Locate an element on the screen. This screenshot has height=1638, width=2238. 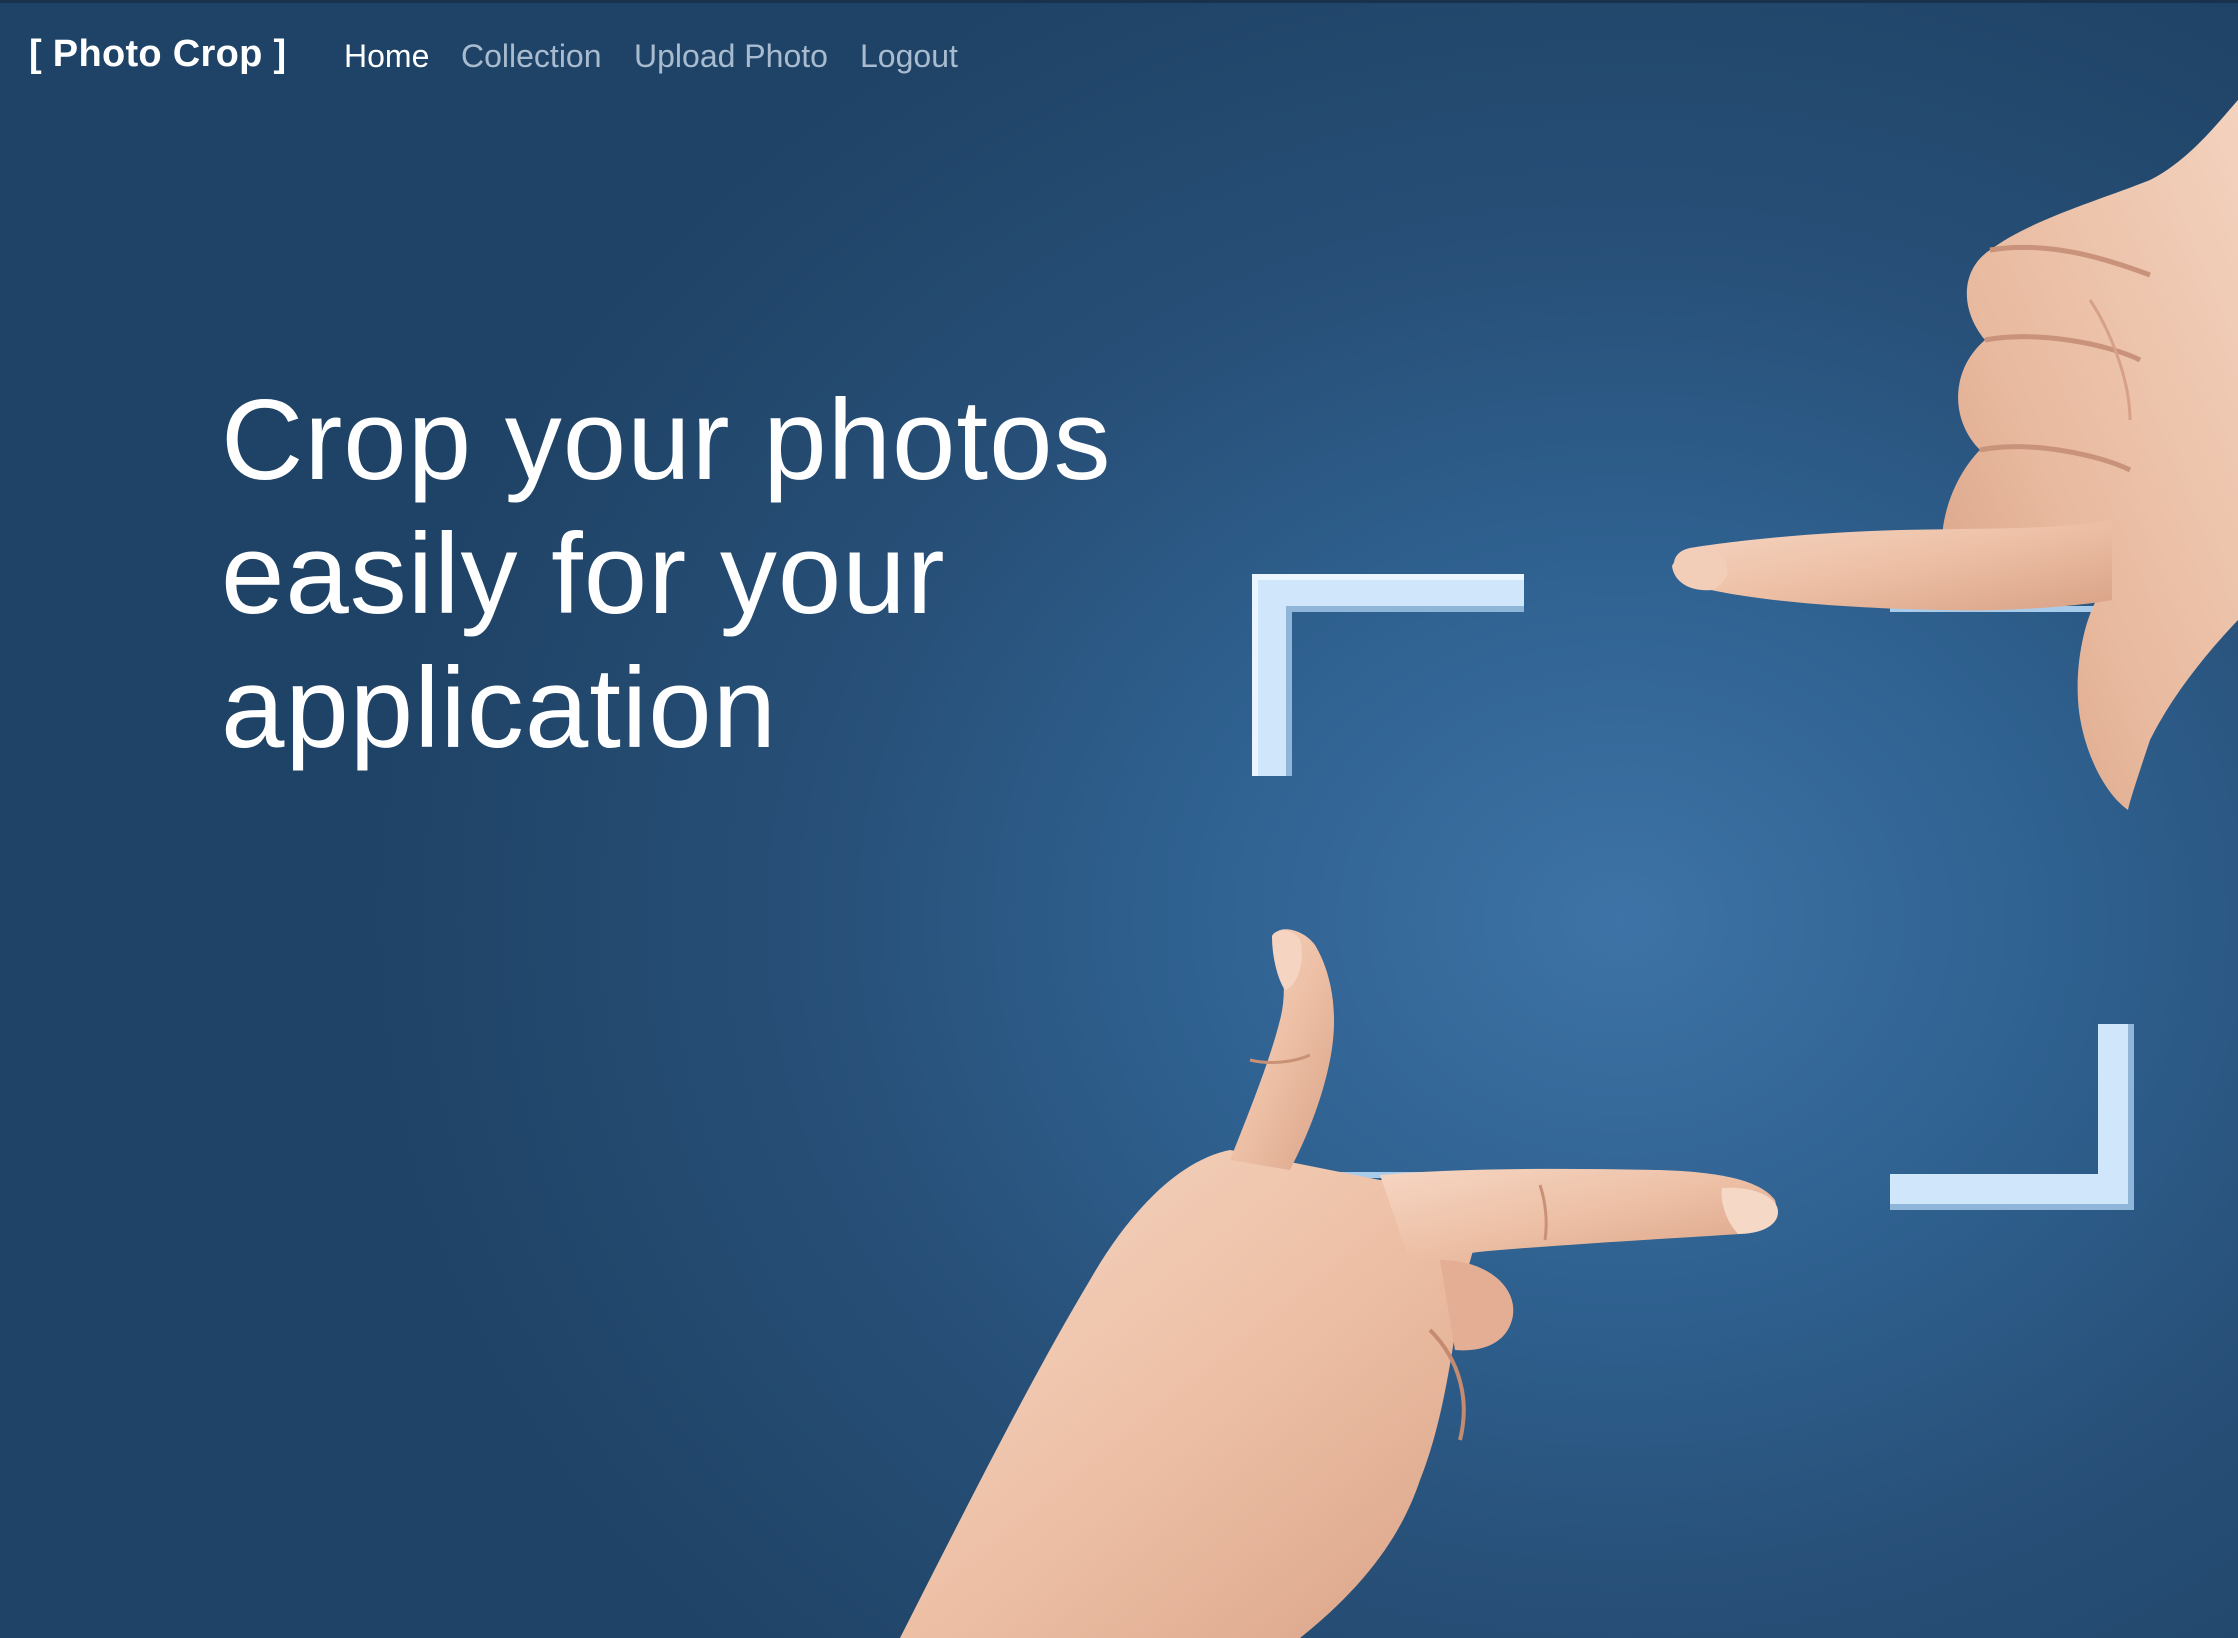
headline-line-2: easily for your is located at coordinates (583, 574).